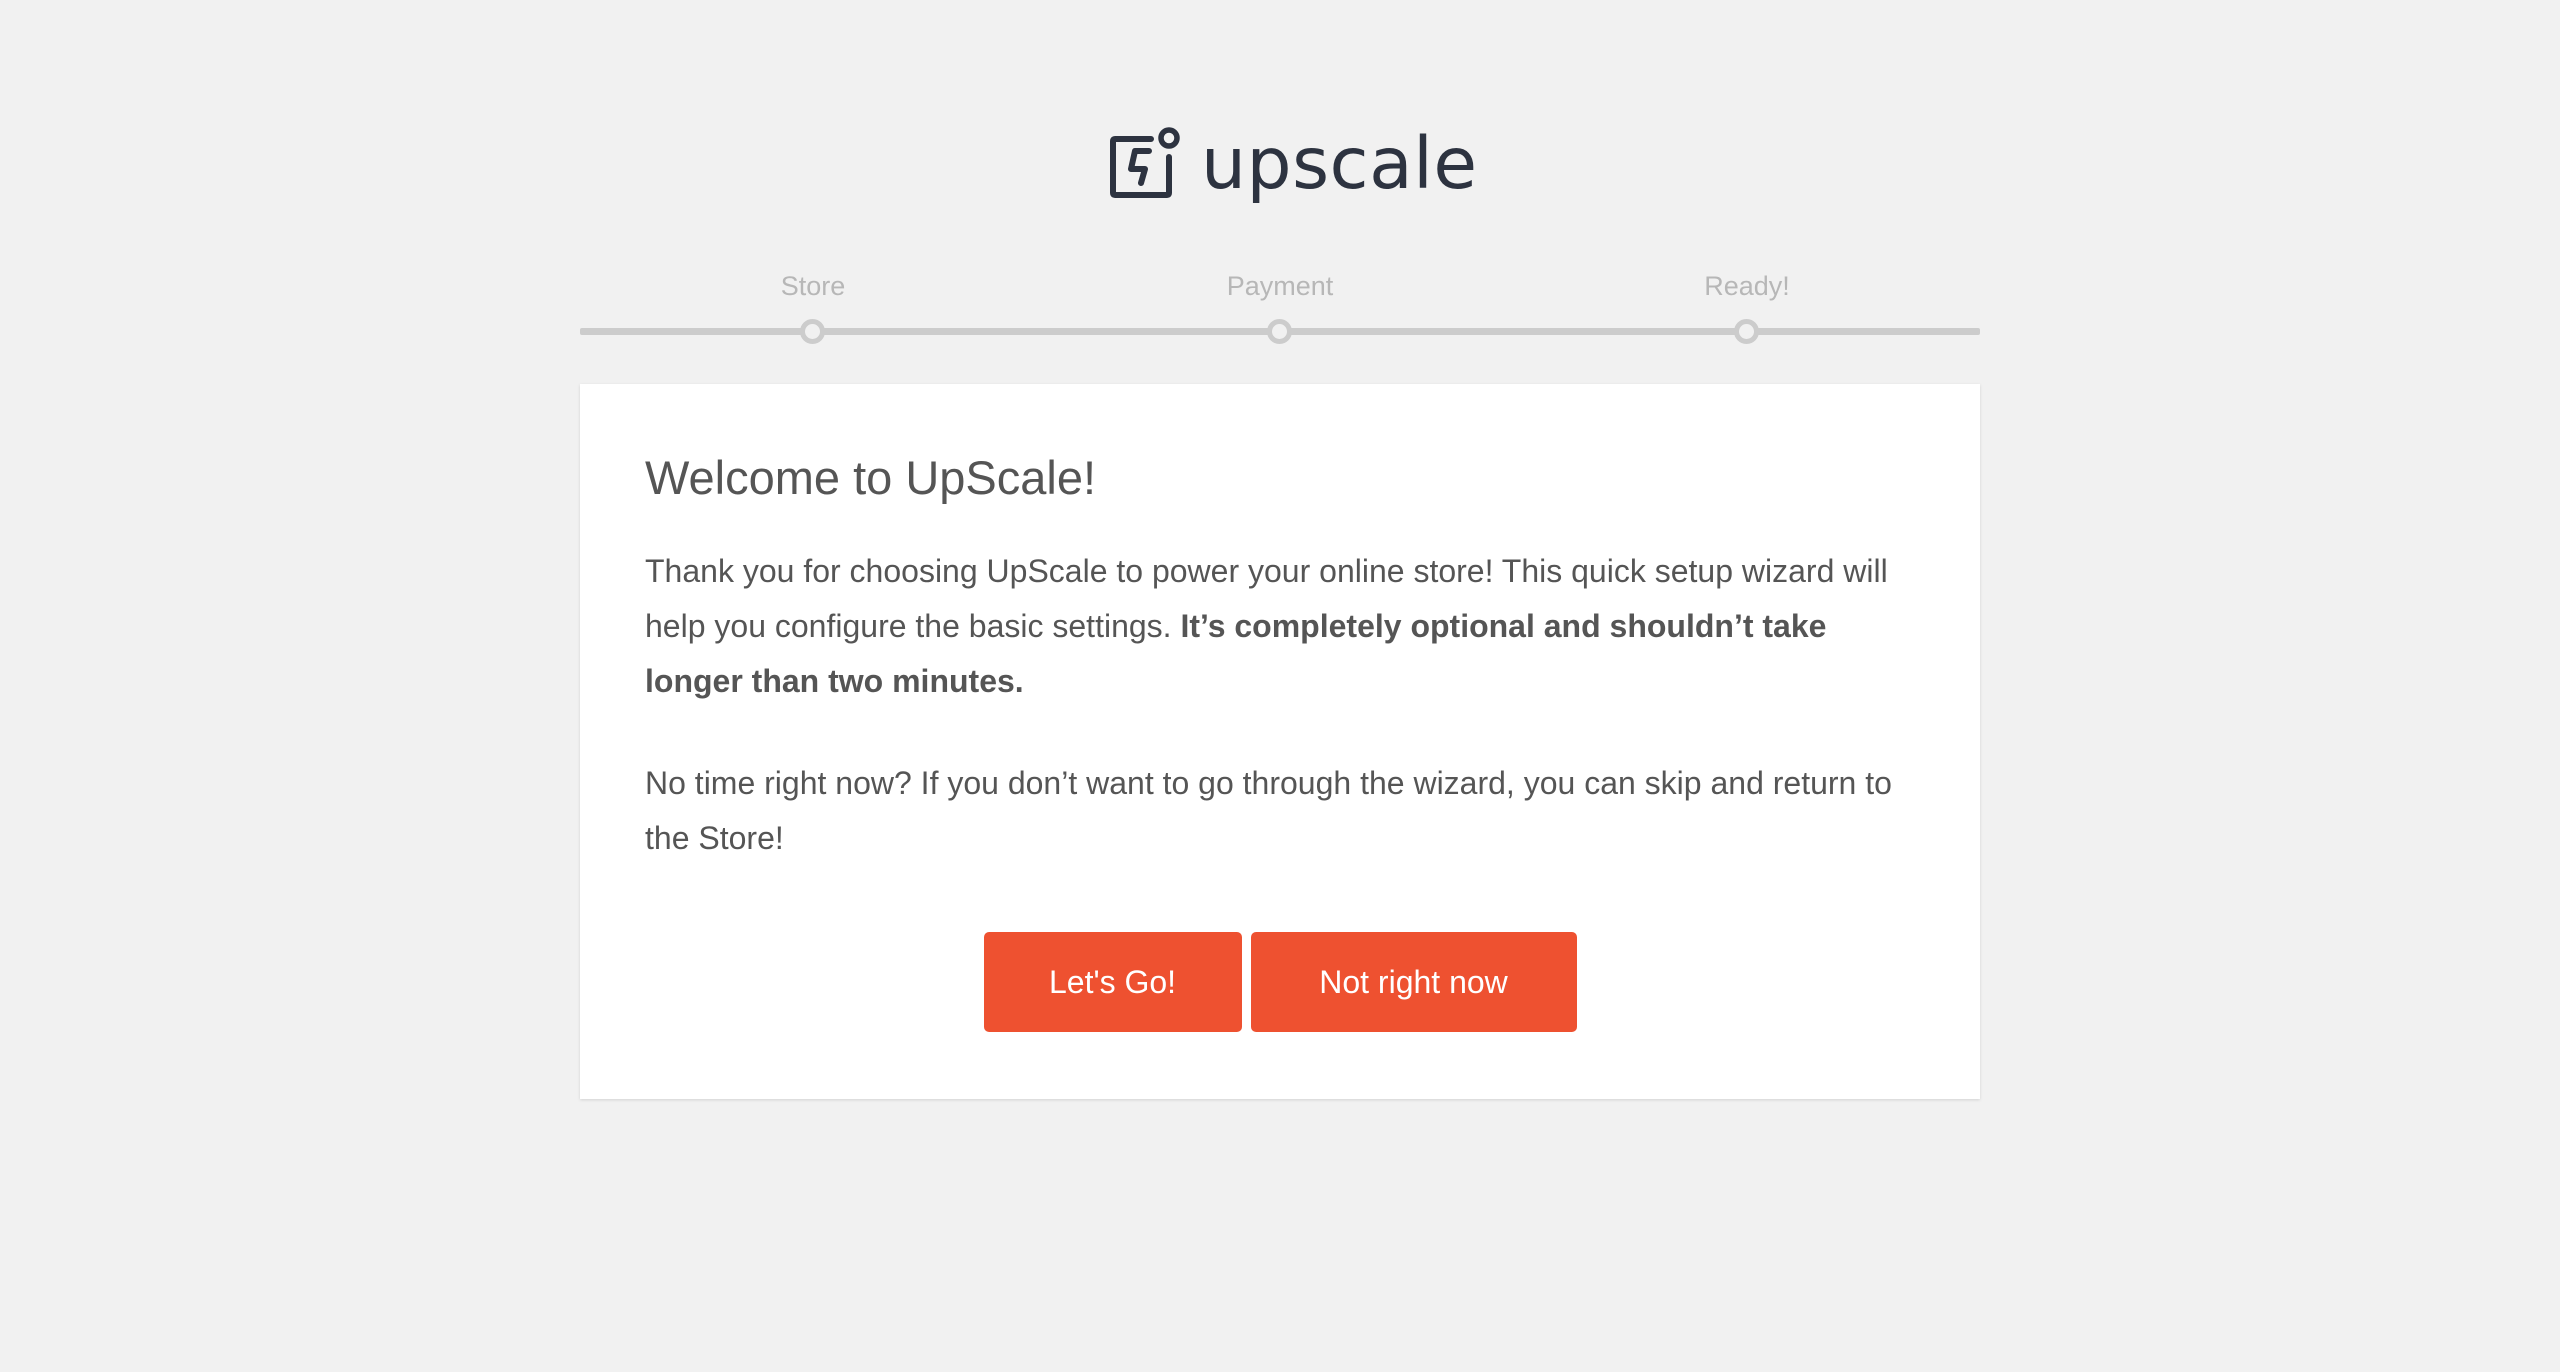 The image size is (2560, 1372). Describe the element at coordinates (1413, 982) in the screenshot. I see `not-right-now-button: Not right now` at that location.